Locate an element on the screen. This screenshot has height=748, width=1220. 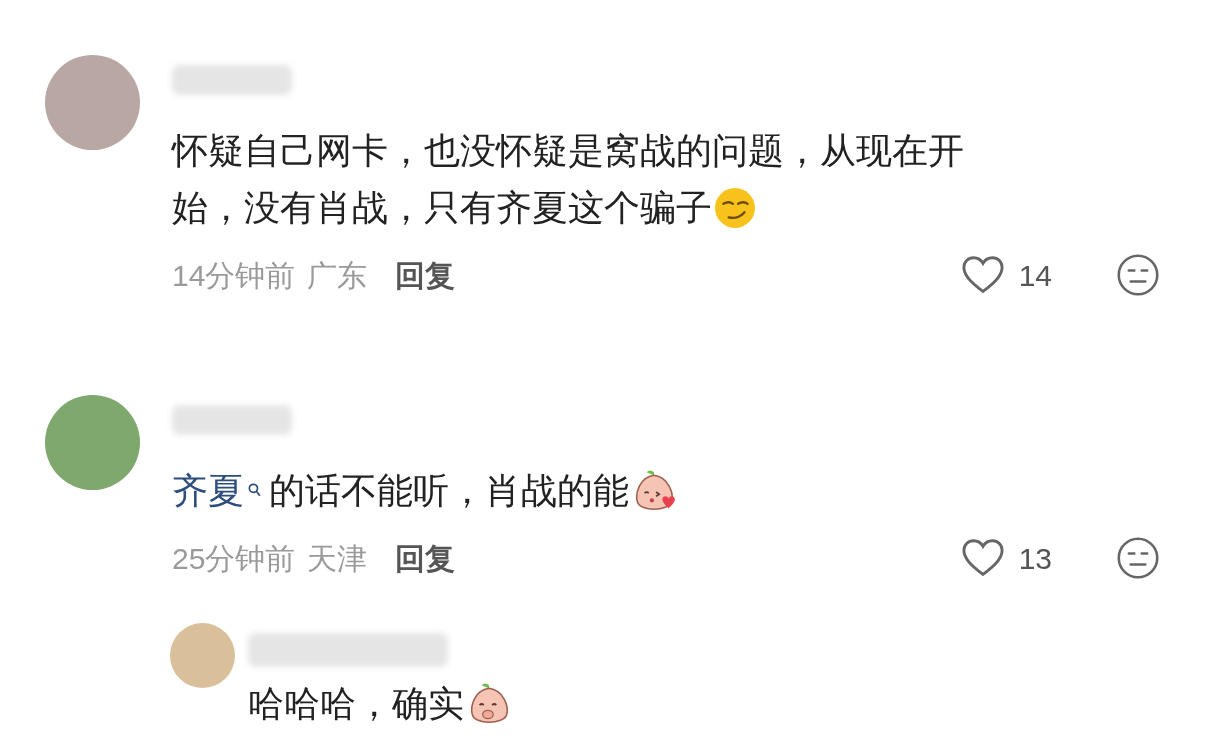
comment-text: 的话不能听，肖战的能 is located at coordinates (449, 491).